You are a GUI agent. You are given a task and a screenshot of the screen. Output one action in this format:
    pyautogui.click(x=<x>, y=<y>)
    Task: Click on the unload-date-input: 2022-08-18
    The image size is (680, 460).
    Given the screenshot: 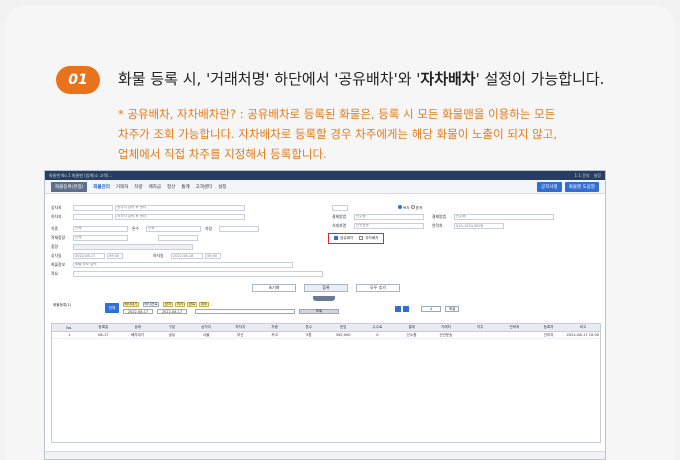 What is the action you would take?
    pyautogui.click(x=187, y=255)
    